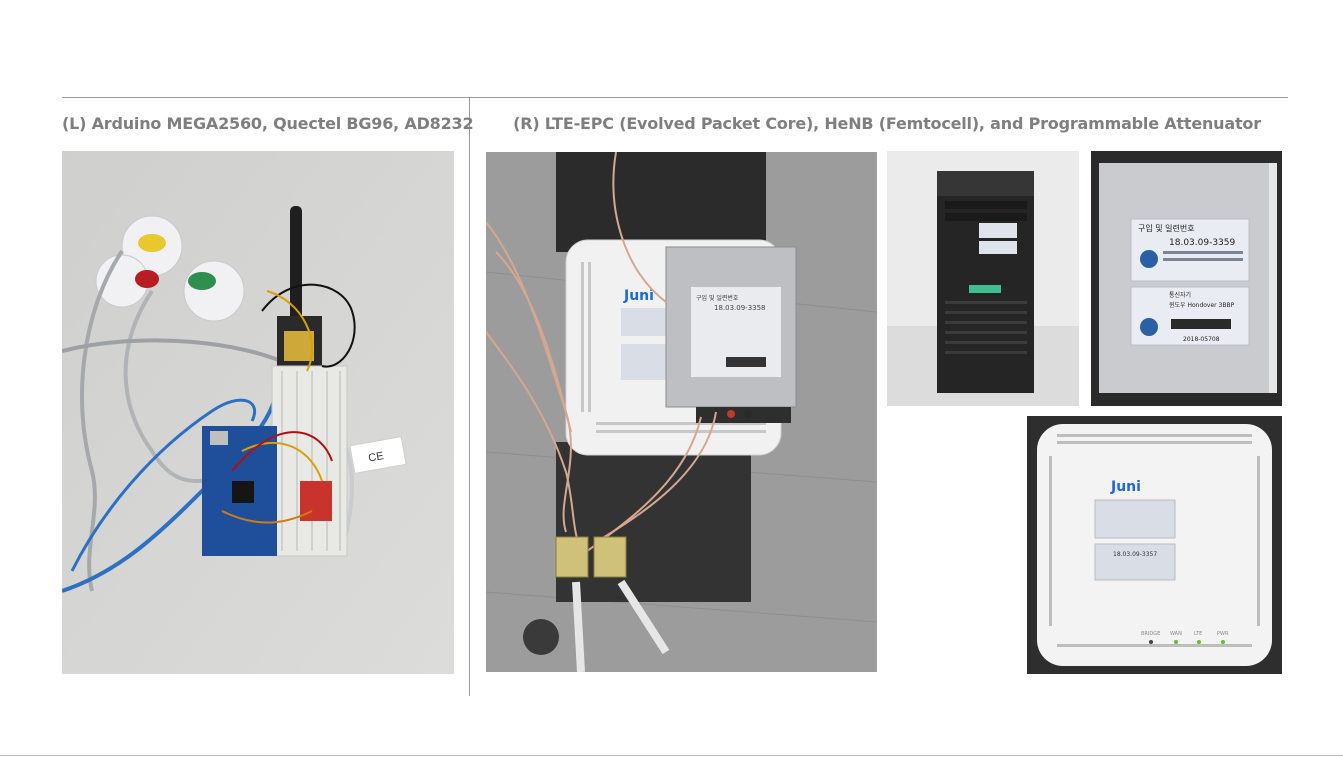 Image resolution: width=1343 pixels, height=757 pixels. Describe the element at coordinates (1166, 228) in the screenshot. I see `server-label-title: 구입 및 일련번호` at that location.